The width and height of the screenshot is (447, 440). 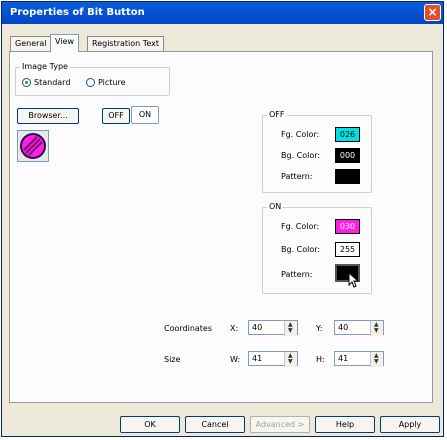 What do you see at coordinates (347, 249) in the screenshot?
I see `on-bg-color-swatch: 255` at bounding box center [347, 249].